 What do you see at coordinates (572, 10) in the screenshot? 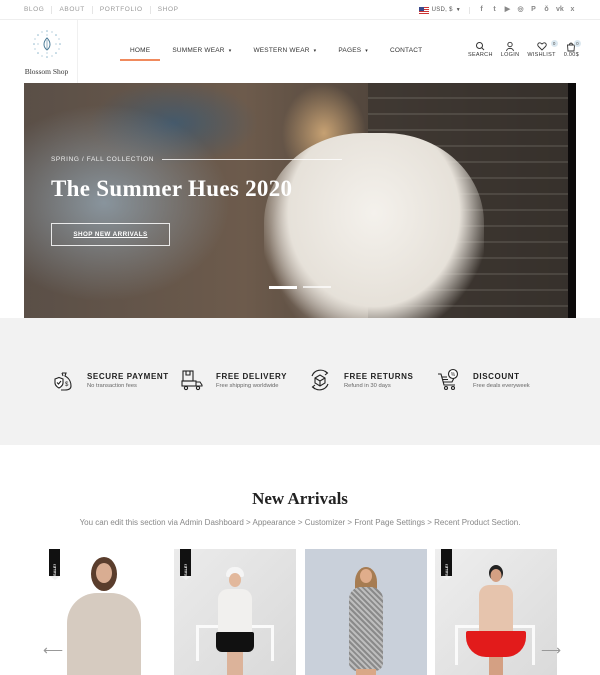
I see `xing-icon: x` at bounding box center [572, 10].